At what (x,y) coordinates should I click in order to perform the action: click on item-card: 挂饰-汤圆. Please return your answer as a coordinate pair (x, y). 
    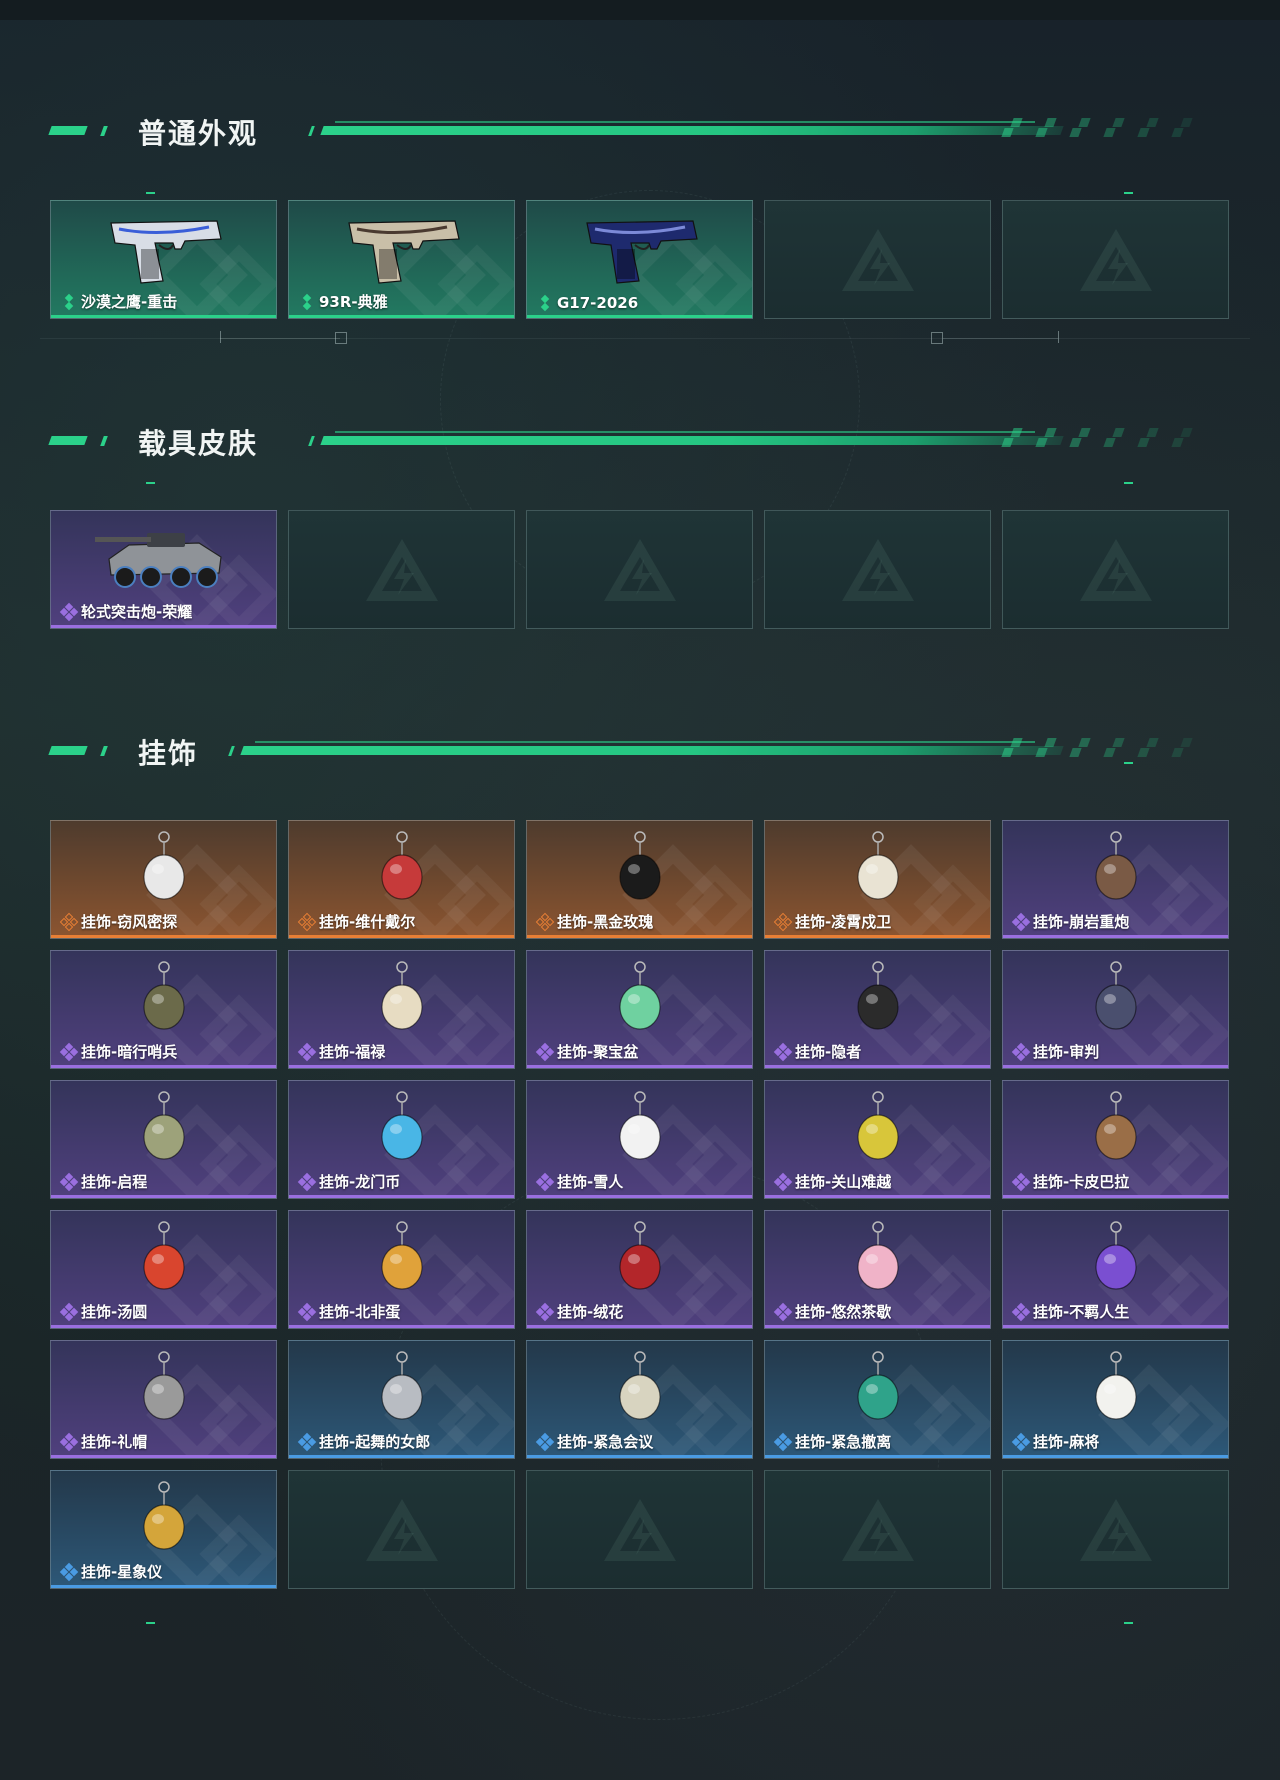
    Looking at the image, I should click on (163, 1269).